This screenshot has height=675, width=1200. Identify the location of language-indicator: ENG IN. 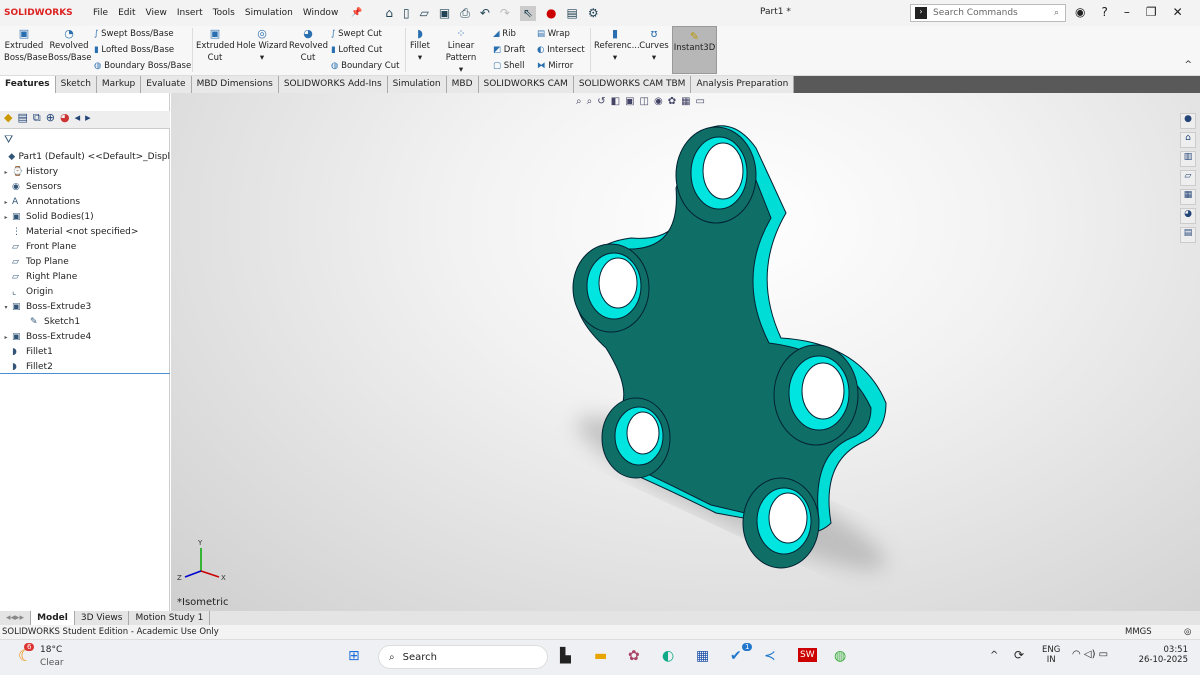
(1051, 655).